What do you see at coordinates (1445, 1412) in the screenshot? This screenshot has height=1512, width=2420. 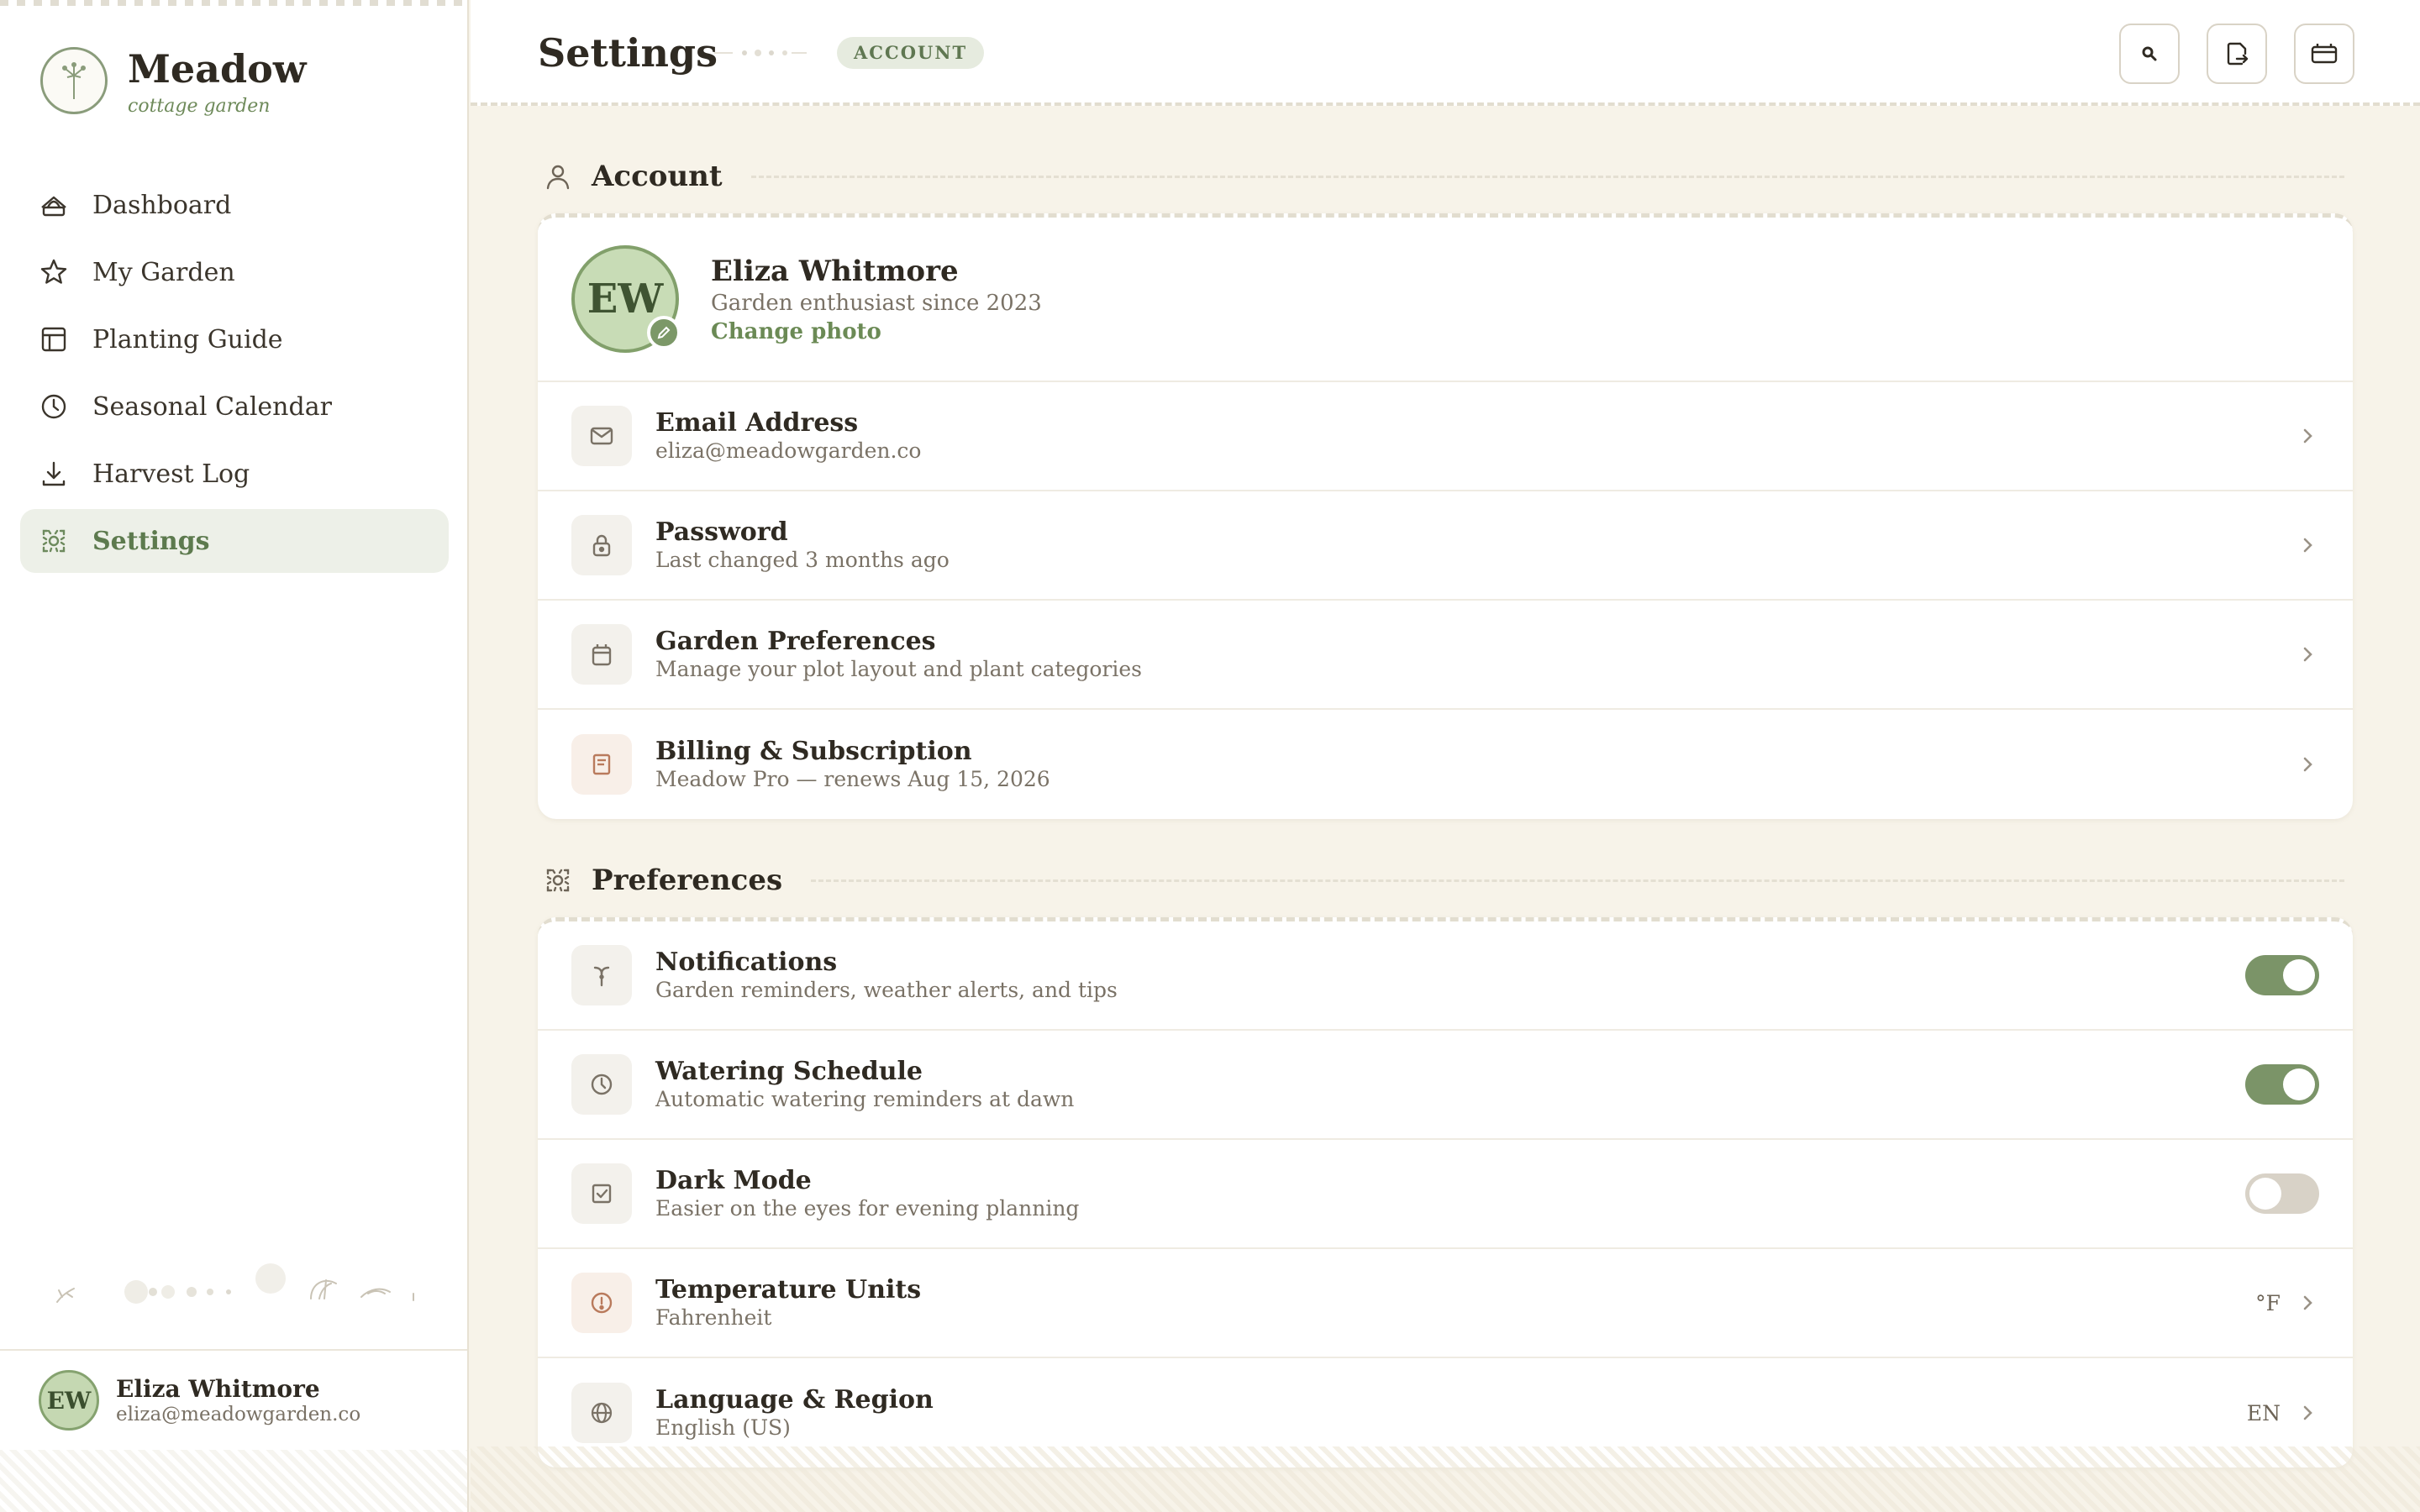 I see `settings-row-language-region: Language & Region English (US) EN` at bounding box center [1445, 1412].